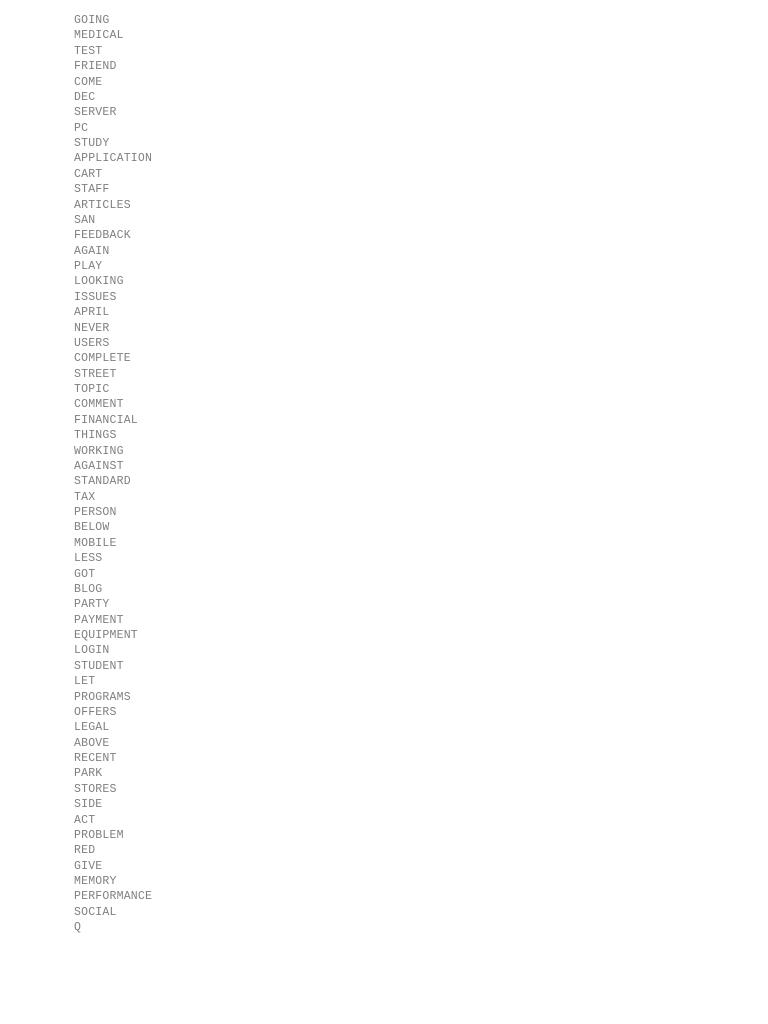  I want to click on word-list-item: GOING, so click(92, 20).